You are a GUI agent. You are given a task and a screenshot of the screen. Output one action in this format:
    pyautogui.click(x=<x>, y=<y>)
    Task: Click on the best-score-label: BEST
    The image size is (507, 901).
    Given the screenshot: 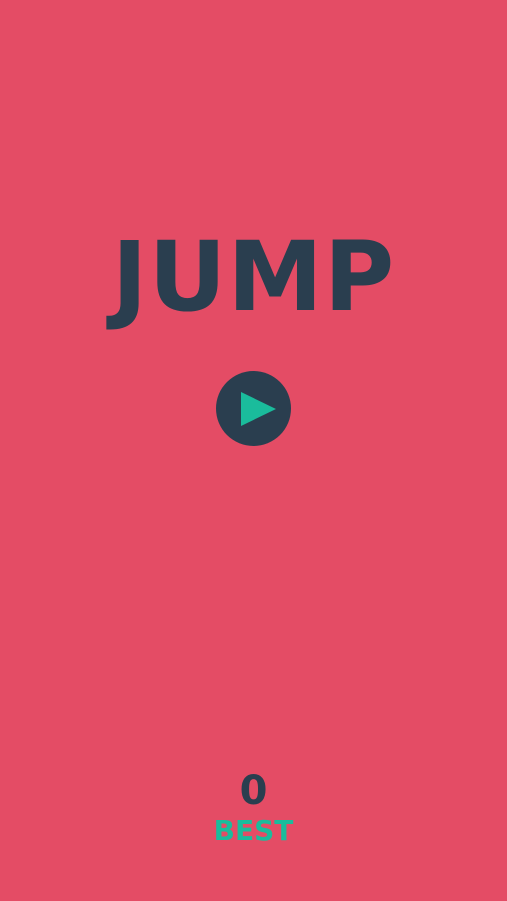 What is the action you would take?
    pyautogui.click(x=253, y=830)
    